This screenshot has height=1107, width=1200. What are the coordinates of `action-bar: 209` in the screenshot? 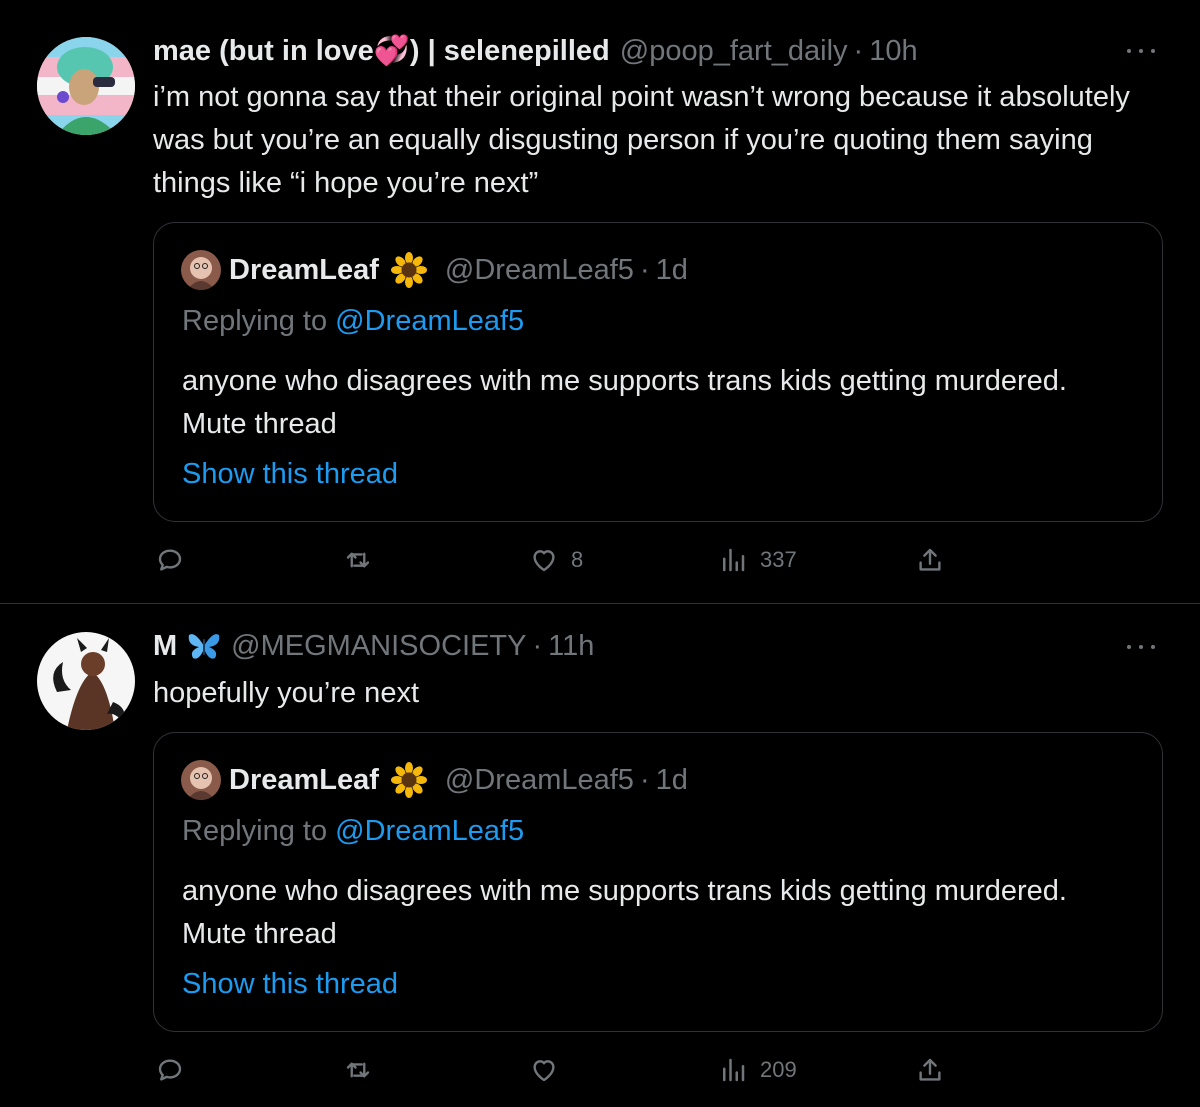 It's located at (553, 1070).